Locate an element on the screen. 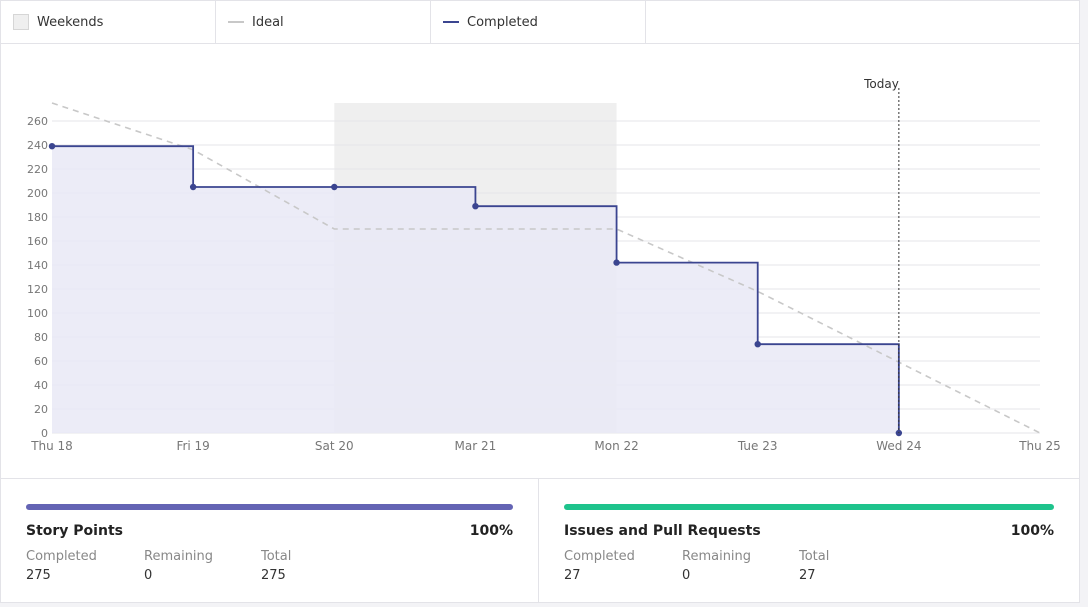  y-tick-label: 220 is located at coordinates (37, 169).